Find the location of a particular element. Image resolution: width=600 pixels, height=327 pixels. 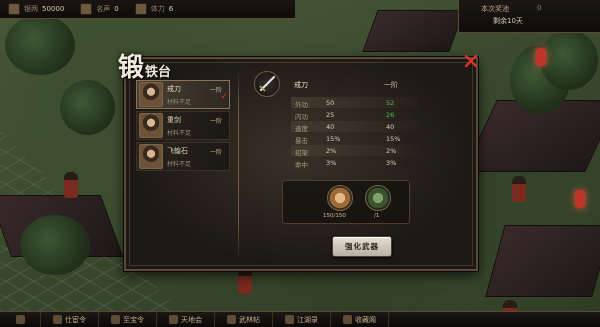

fame-label: 名声 is located at coordinates (103, 9).